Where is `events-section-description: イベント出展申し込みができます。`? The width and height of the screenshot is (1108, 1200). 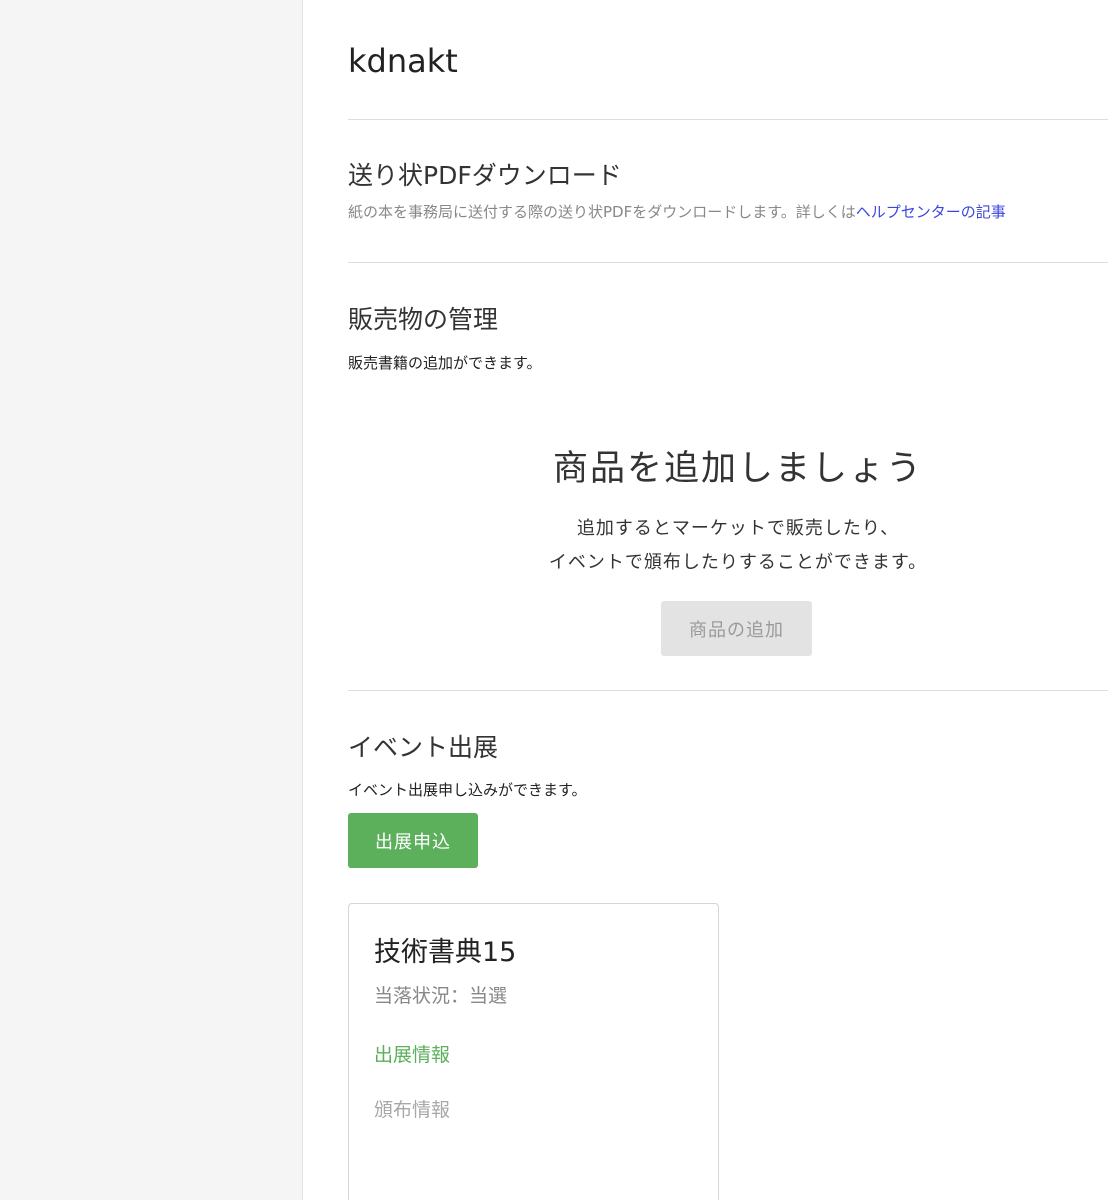
events-section-description: イベント出展申し込みができます。 is located at coordinates (467, 790).